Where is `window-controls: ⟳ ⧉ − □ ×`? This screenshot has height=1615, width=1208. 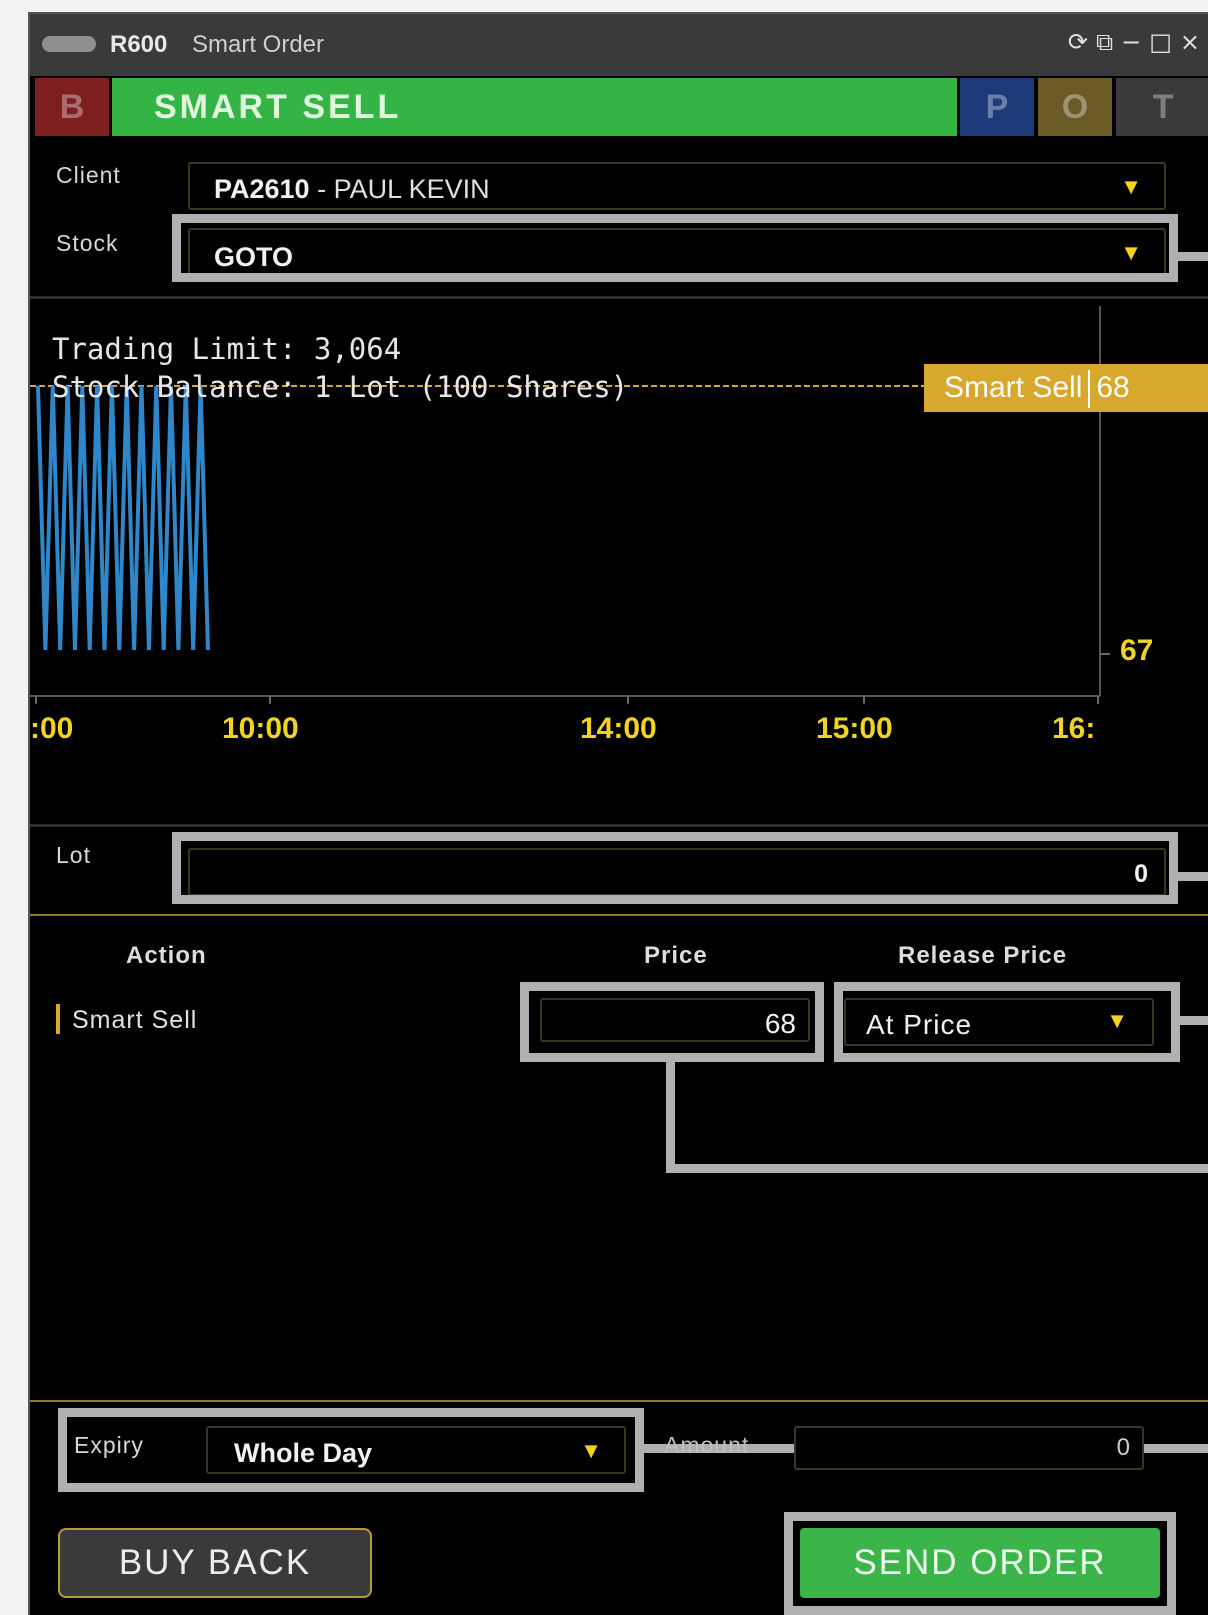
window-controls: ⟳ ⧉ − □ × is located at coordinates (1134, 42).